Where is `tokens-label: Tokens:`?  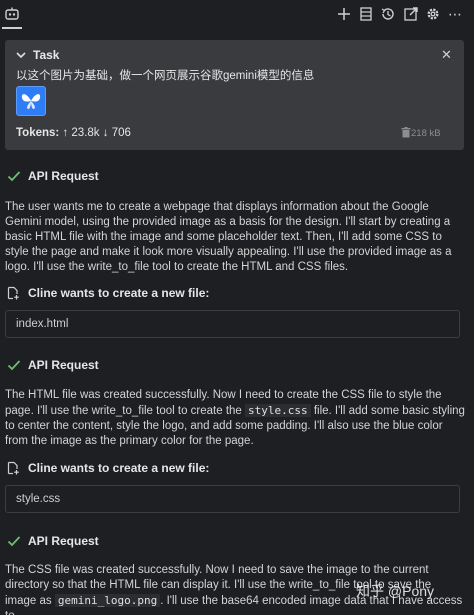
tokens-label: Tokens: is located at coordinates (38, 133).